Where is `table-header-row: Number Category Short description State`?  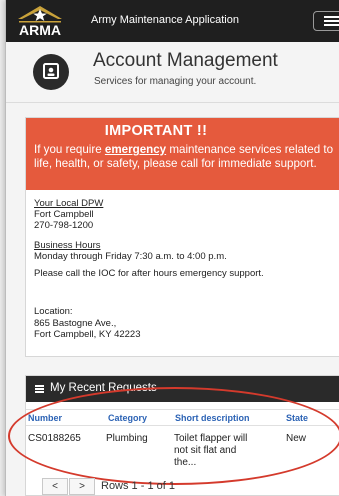 table-header-row: Number Category Short description State is located at coordinates (182, 417).